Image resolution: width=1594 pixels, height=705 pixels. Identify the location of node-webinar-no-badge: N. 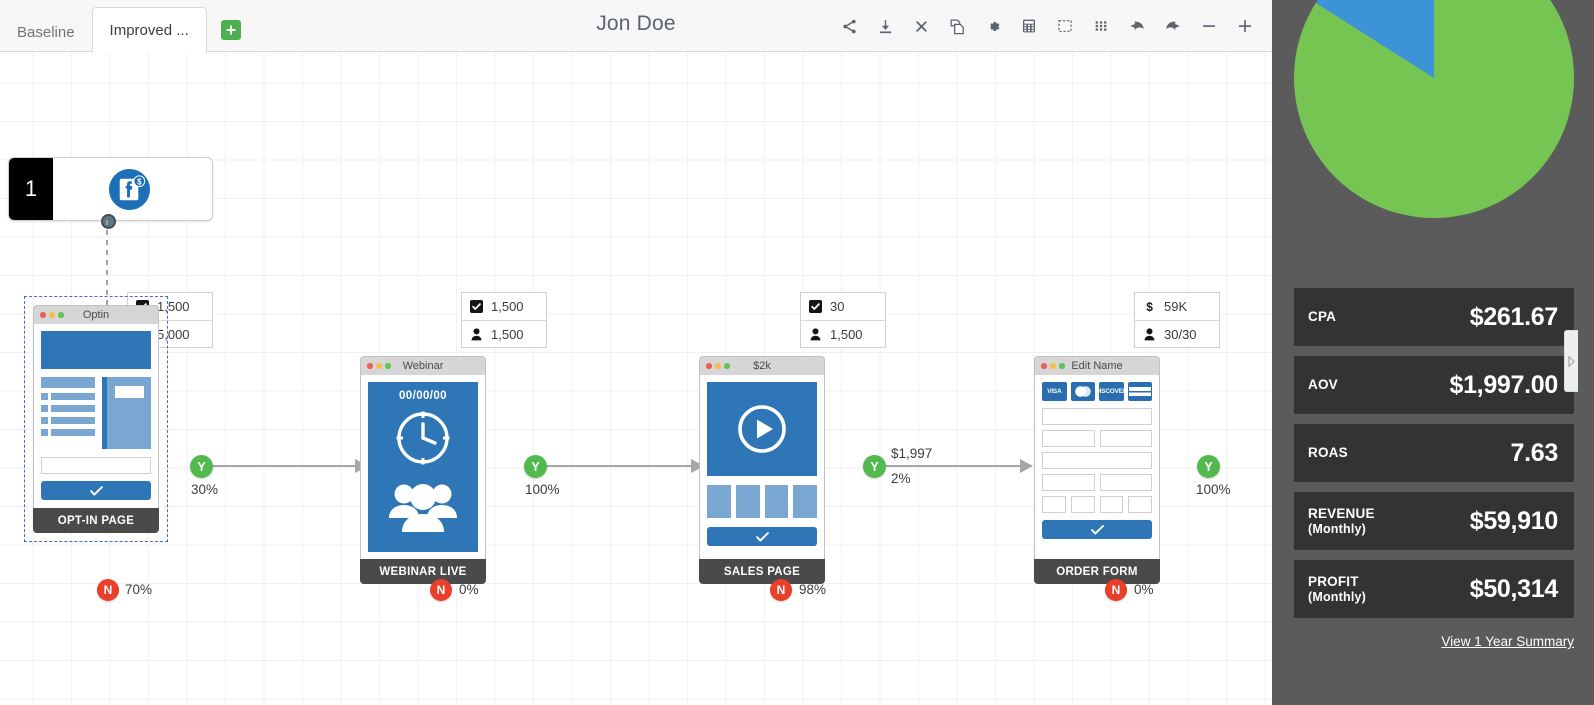
(441, 590).